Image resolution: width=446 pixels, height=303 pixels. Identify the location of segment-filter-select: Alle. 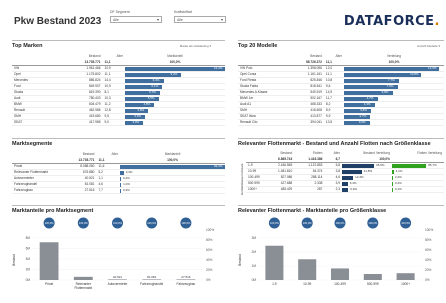
(136, 19).